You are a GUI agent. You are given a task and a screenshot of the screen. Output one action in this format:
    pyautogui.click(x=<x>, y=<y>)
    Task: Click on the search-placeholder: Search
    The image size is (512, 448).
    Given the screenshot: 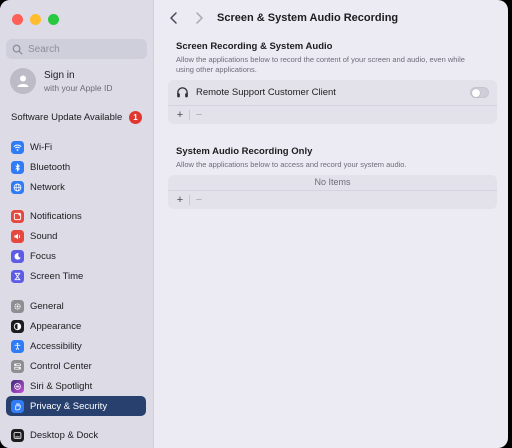 What is the action you would take?
    pyautogui.click(x=44, y=49)
    